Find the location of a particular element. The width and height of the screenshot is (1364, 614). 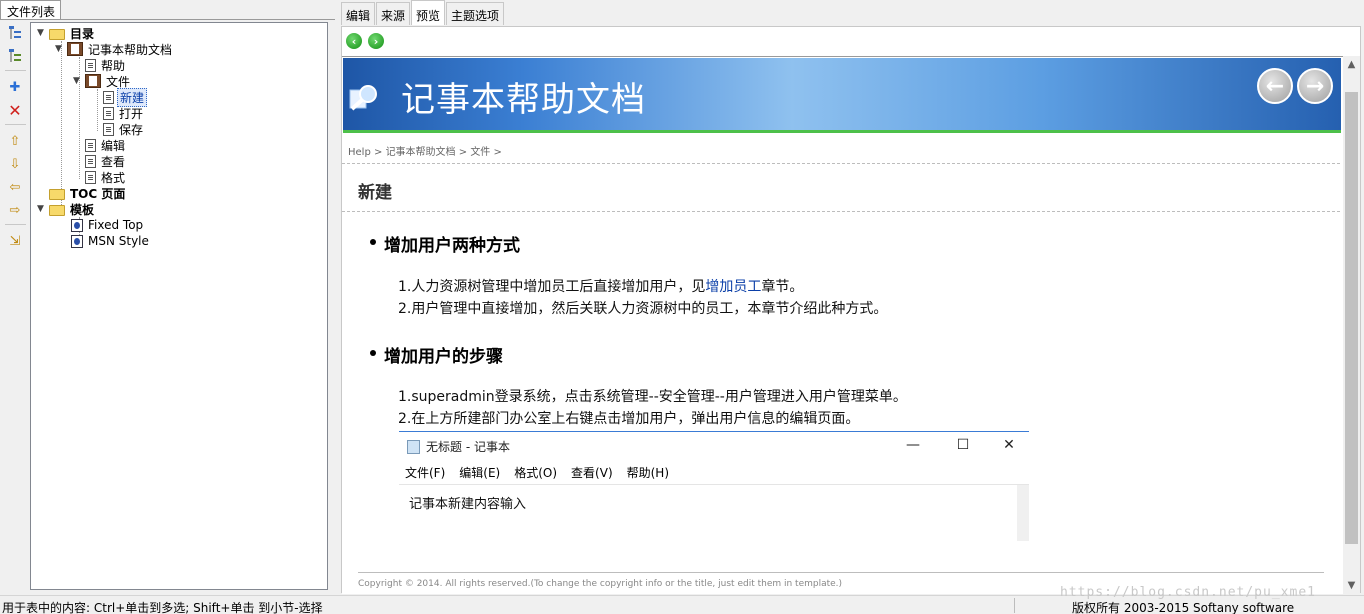

delete-icon: ✕ is located at coordinates (15, 110).